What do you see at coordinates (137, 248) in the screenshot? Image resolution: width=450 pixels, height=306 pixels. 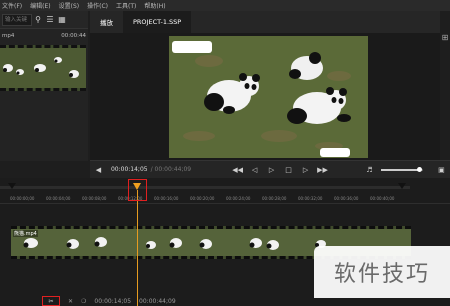 I see `playhead-line` at bounding box center [137, 248].